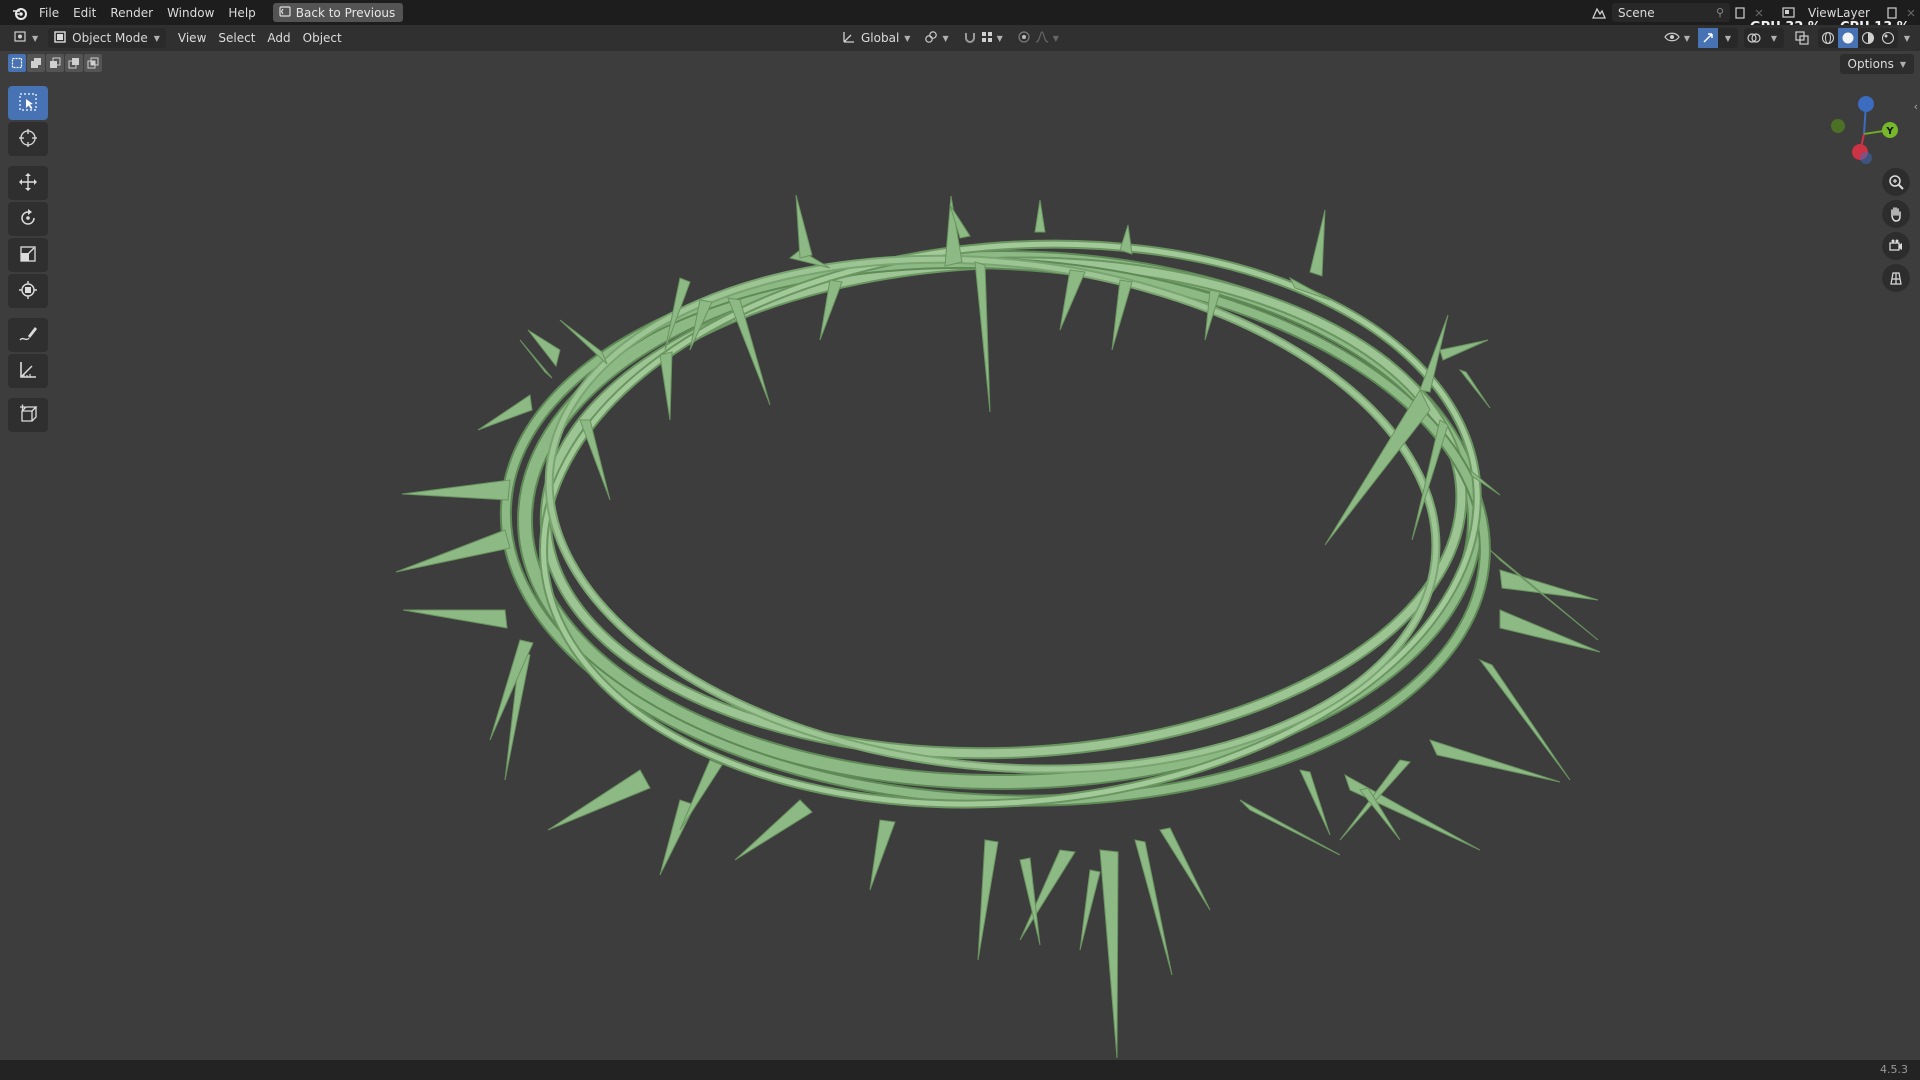 This screenshot has width=1920, height=1080. What do you see at coordinates (49, 13) in the screenshot?
I see `menu-file: File` at bounding box center [49, 13].